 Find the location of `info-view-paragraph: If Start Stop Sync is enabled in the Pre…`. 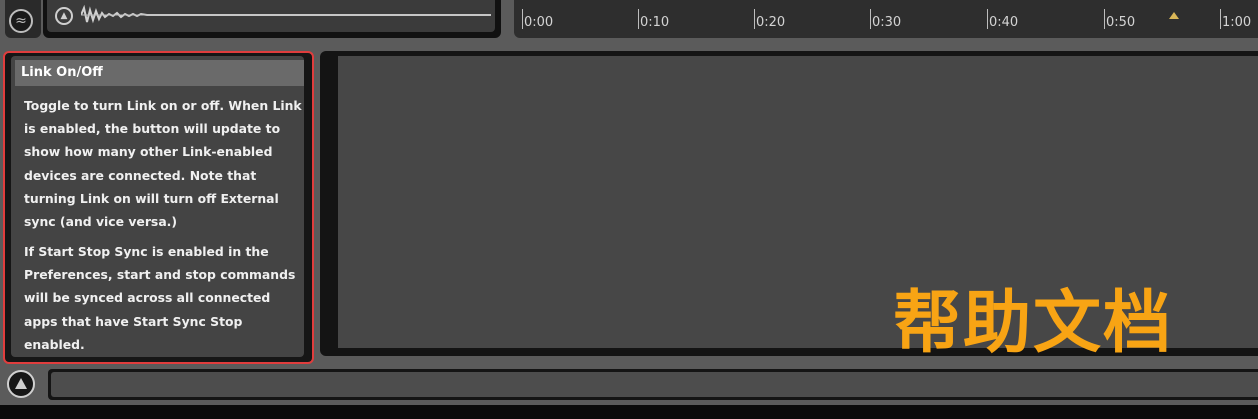

info-view-paragraph: If Start Stop Sync is enabled in the Pre… is located at coordinates (160, 298).